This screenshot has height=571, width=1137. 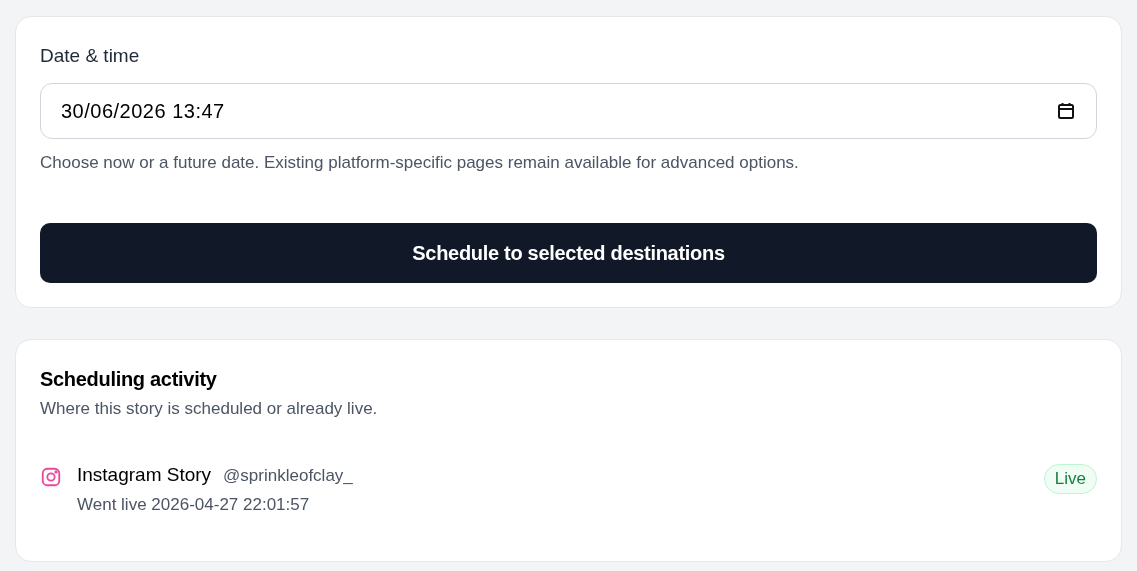 What do you see at coordinates (288, 476) in the screenshot?
I see `account-handle: @sprinkleofclay_` at bounding box center [288, 476].